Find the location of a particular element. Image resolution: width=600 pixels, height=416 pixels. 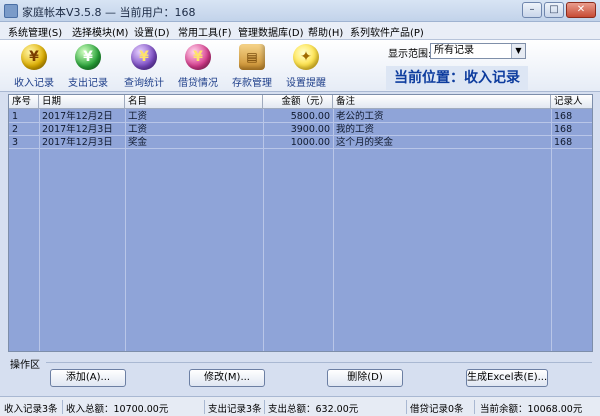

table-row: 2 2017年12月3日 工资 3900.00 我的工资 168 is located at coordinates (300, 129).